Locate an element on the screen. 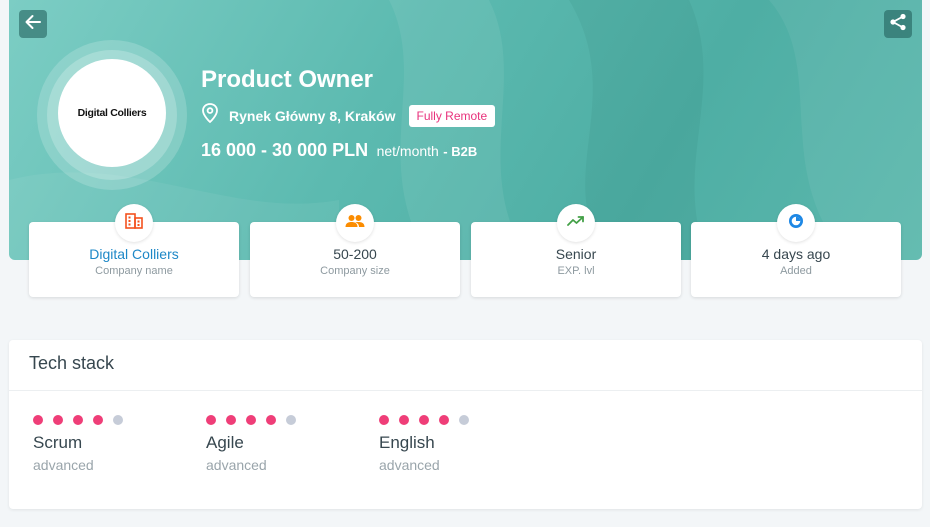 The height and width of the screenshot is (527, 930). job-title: Product Owner is located at coordinates (287, 79).